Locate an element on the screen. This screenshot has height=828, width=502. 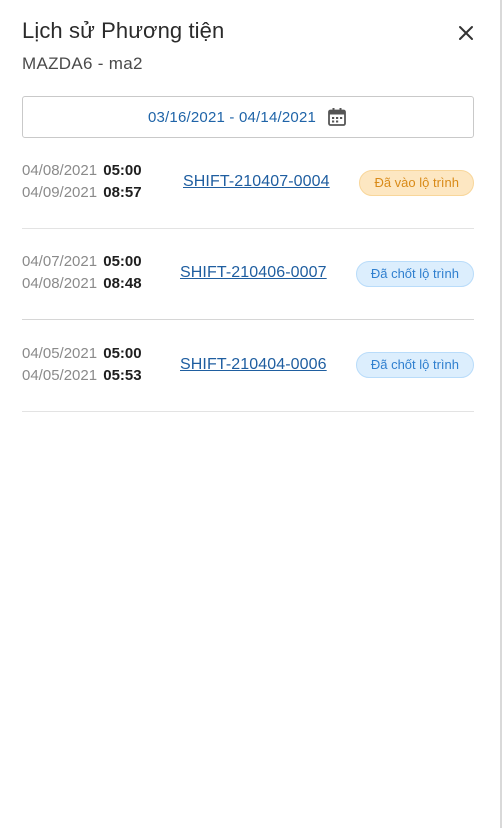
end-time: 05:53 is located at coordinates (122, 375).